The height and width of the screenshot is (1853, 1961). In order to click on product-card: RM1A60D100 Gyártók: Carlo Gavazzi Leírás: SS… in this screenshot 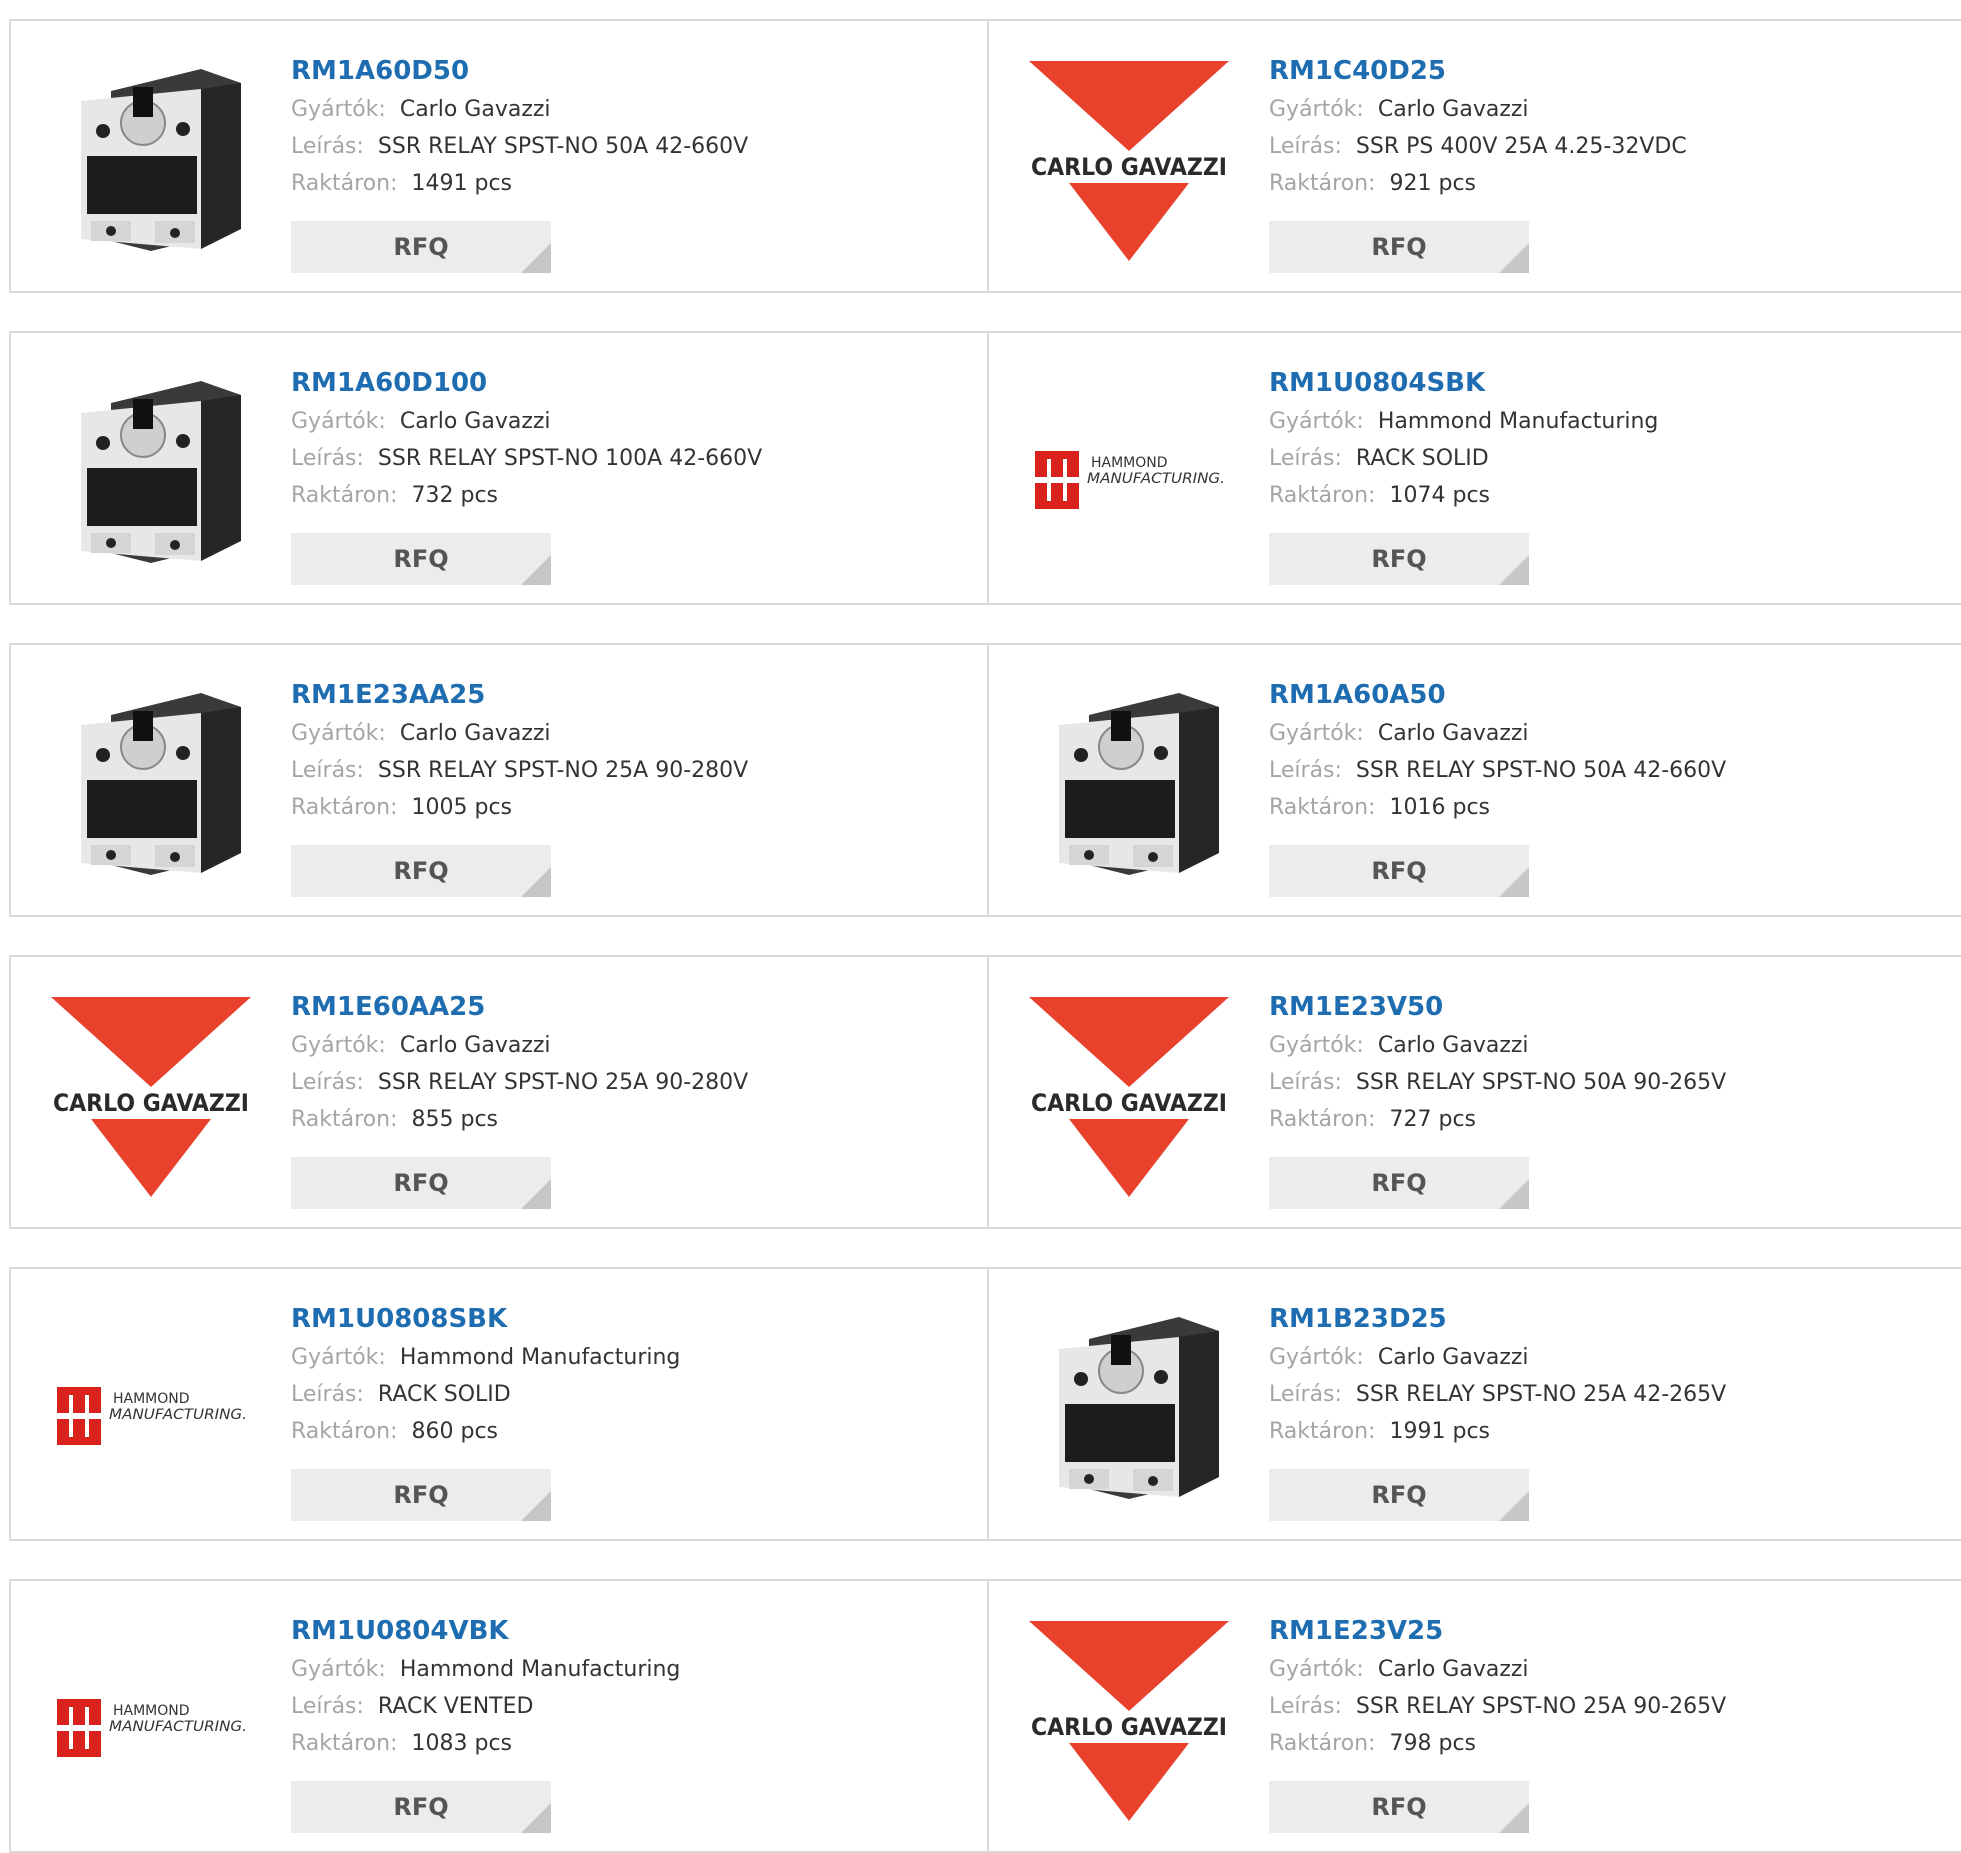, I will do `click(498, 468)`.